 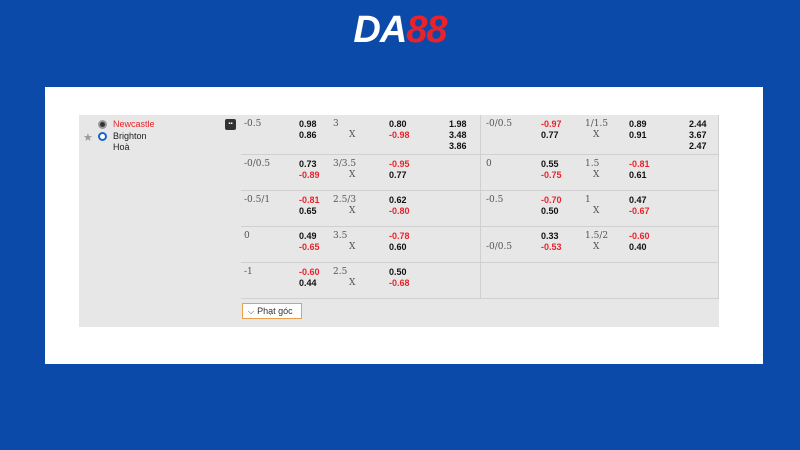 I want to click on odds-h1: 0.49, so click(x=308, y=236).